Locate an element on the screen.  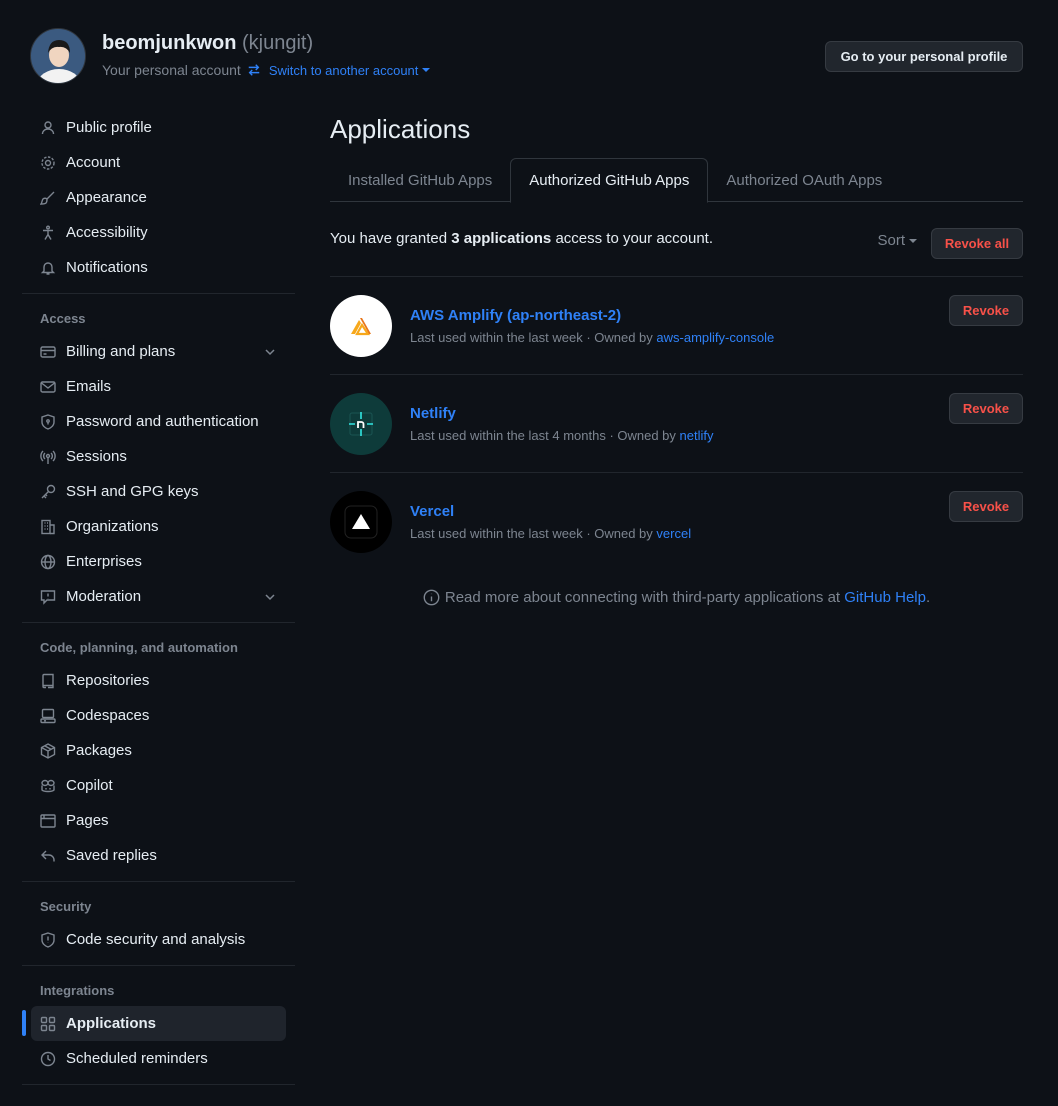
sidebar-item-applications: Applications is located at coordinates (154, 1023).